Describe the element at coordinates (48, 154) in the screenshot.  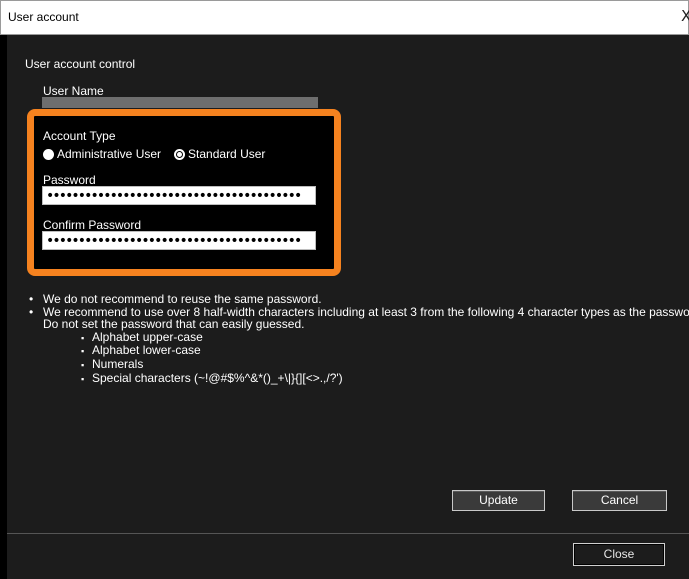
I see `radio-unselected-icon` at that location.